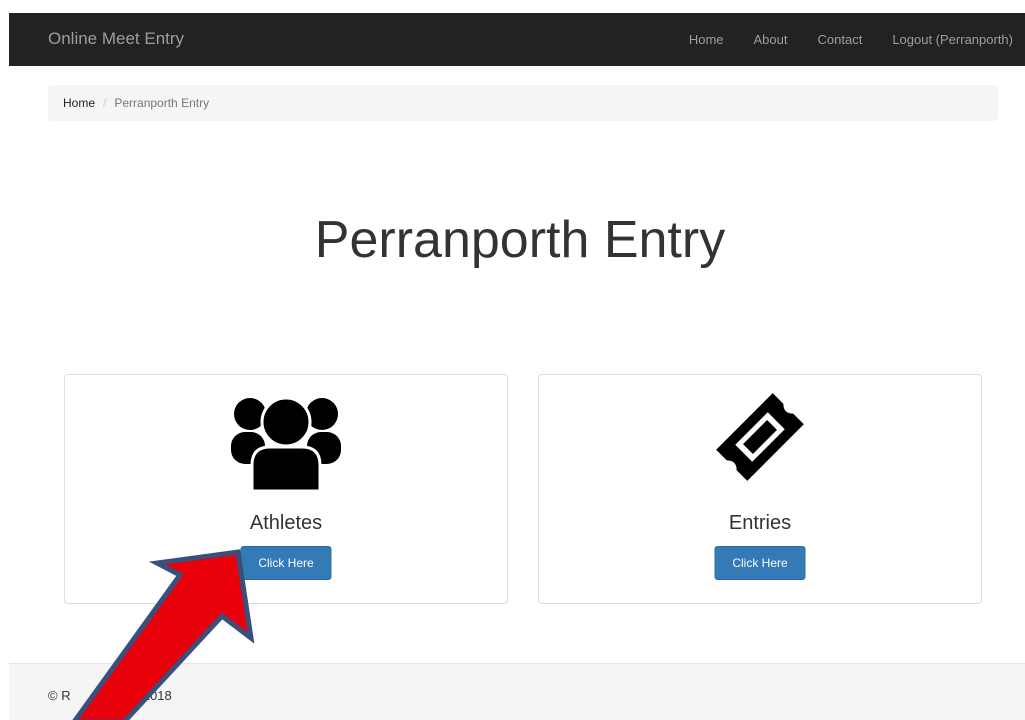 The width and height of the screenshot is (1025, 720). Describe the element at coordinates (760, 437) in the screenshot. I see `ticket-icon` at that location.